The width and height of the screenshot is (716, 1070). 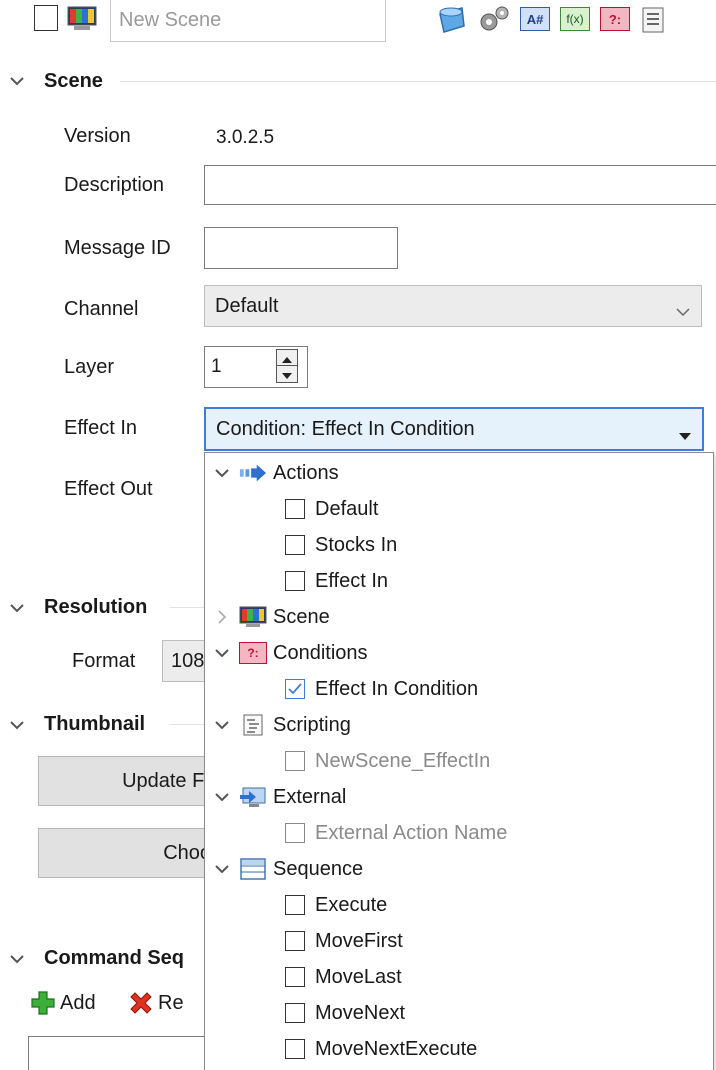 What do you see at coordinates (170, 20) in the screenshot?
I see `scene-name-placeholder: New Scene` at bounding box center [170, 20].